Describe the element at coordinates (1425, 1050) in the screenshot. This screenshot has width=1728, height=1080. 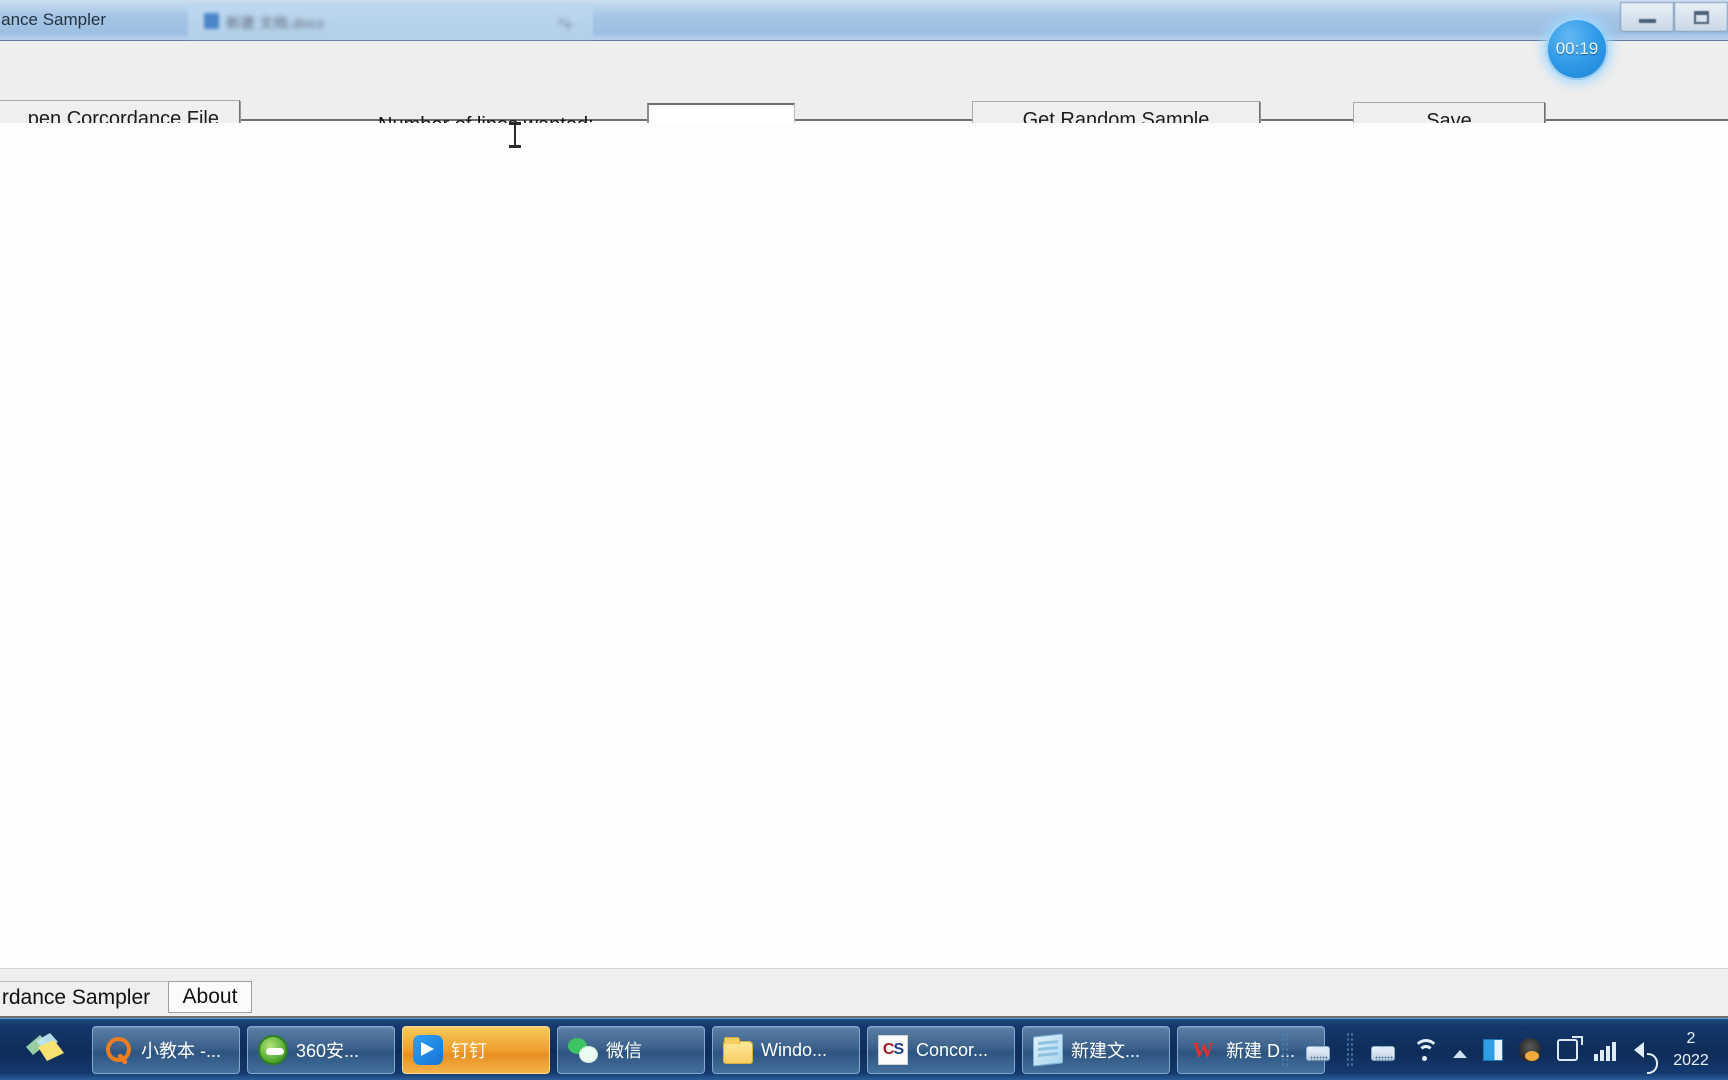
I see `wifi-icon` at that location.